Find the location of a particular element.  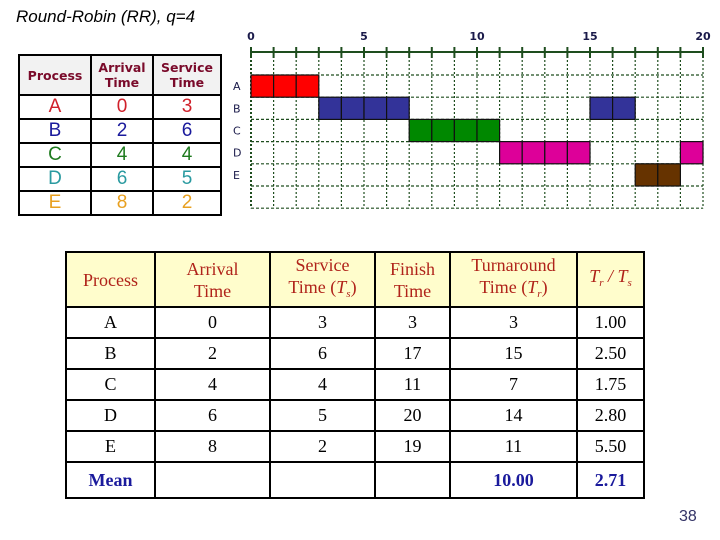

cell-finish: 3 is located at coordinates (412, 322).